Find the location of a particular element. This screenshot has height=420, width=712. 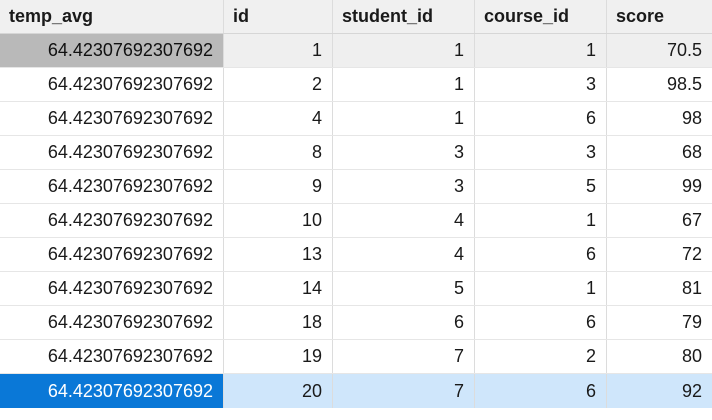

cell-score: 98.5 is located at coordinates (659, 84).